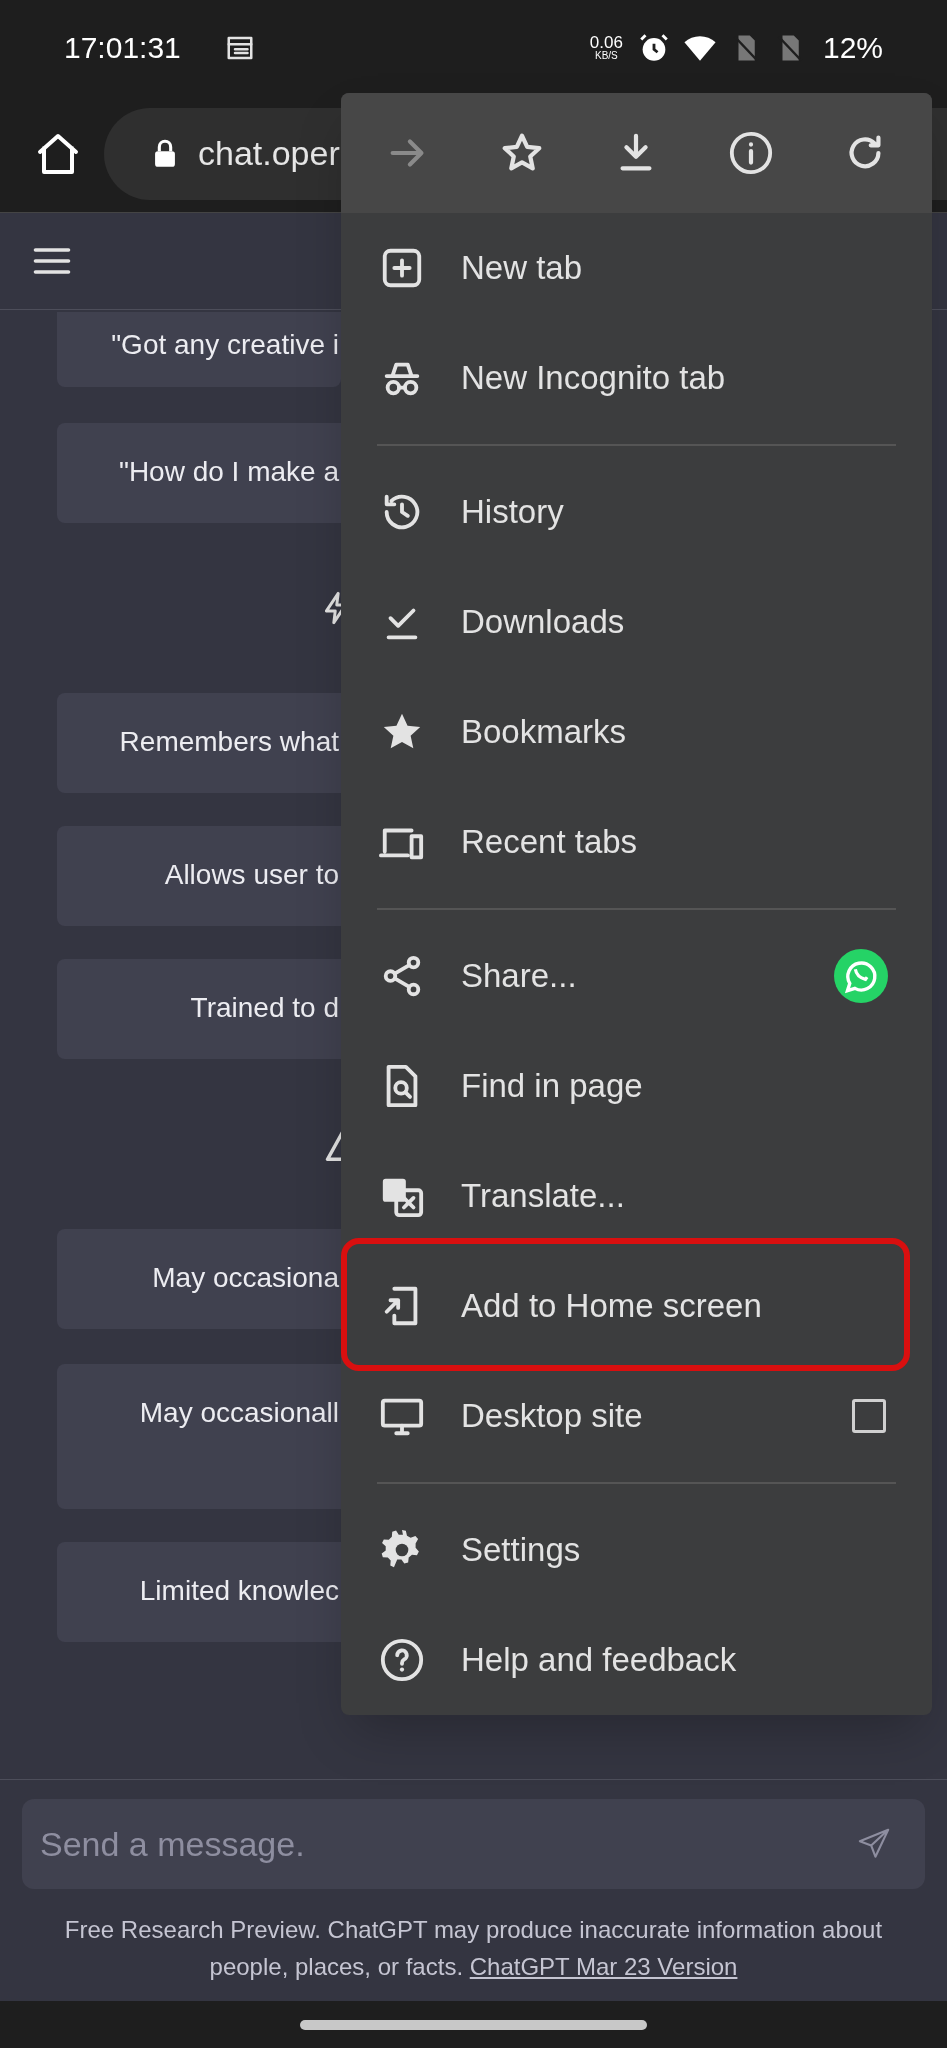 Image resolution: width=947 pixels, height=2048 pixels. I want to click on whatsapp-icon, so click(861, 976).